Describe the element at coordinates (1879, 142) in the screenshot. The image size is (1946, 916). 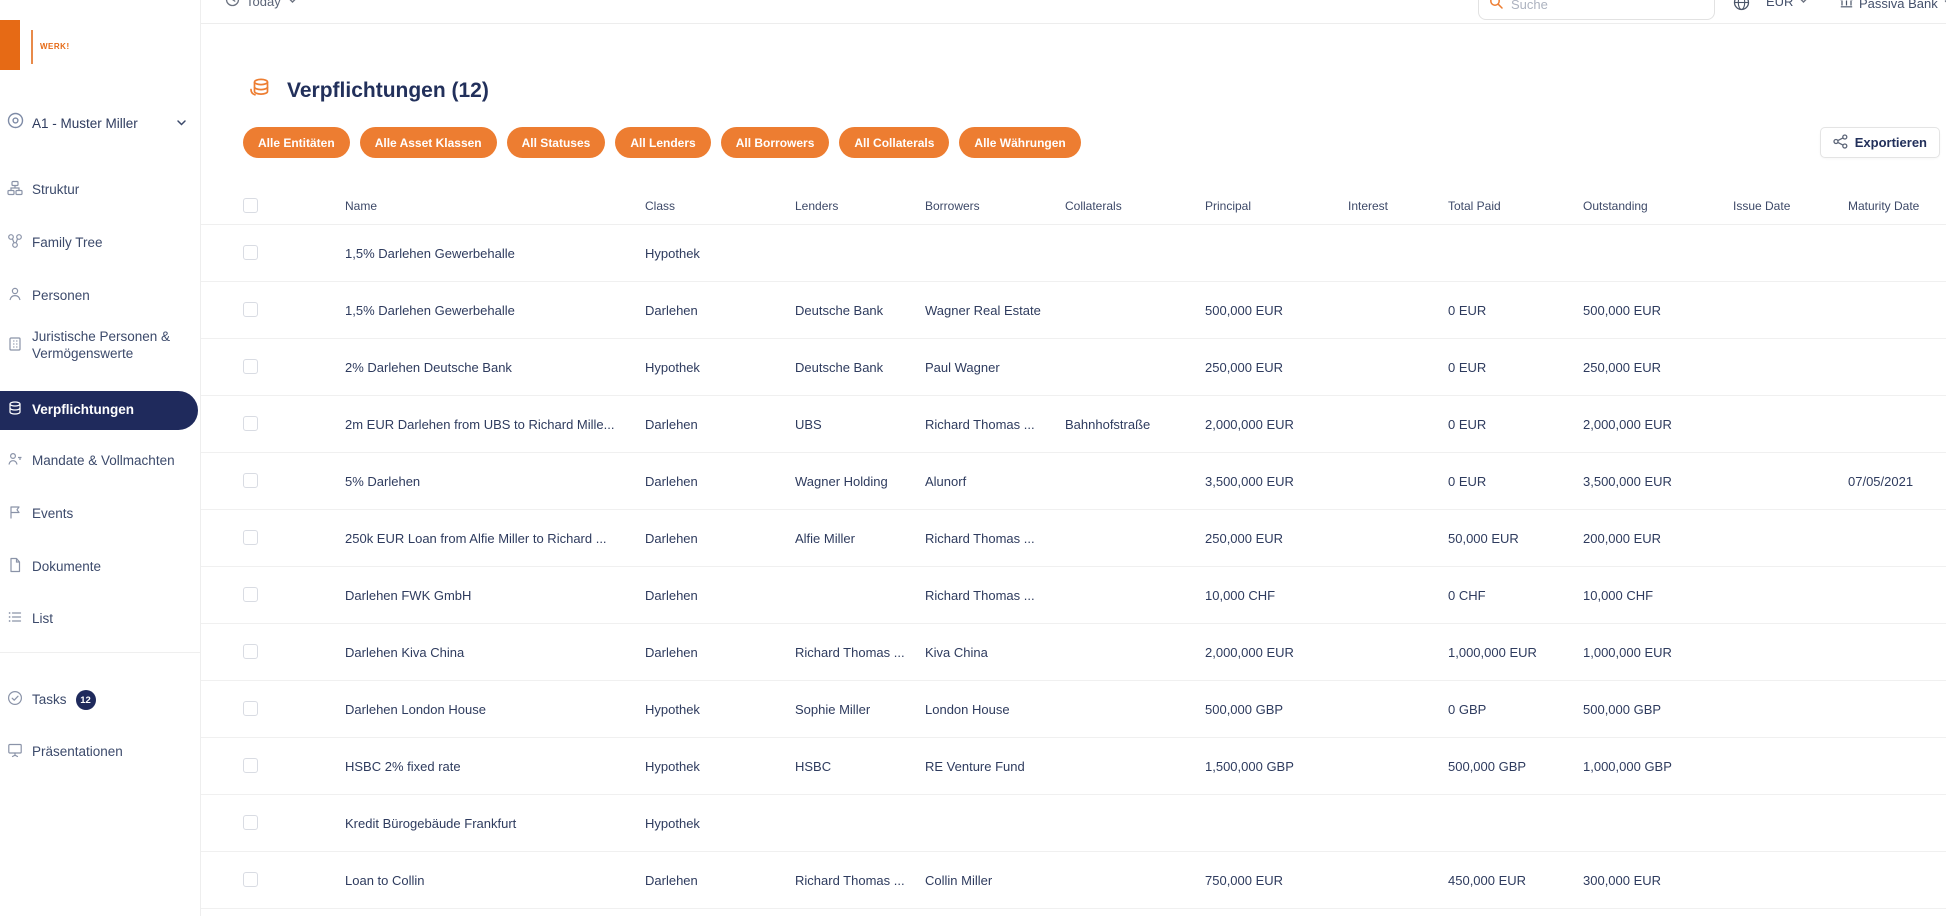
I see `export-button: Exportieren` at that location.